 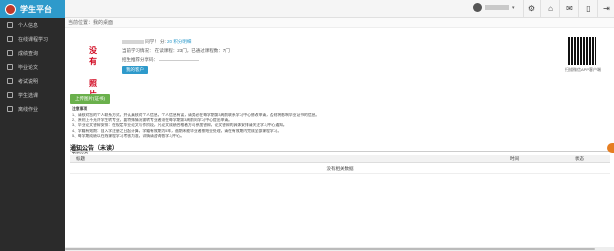 What do you see at coordinates (531, 8) in the screenshot?
I see `gear-icon: ⚙` at bounding box center [531, 8].